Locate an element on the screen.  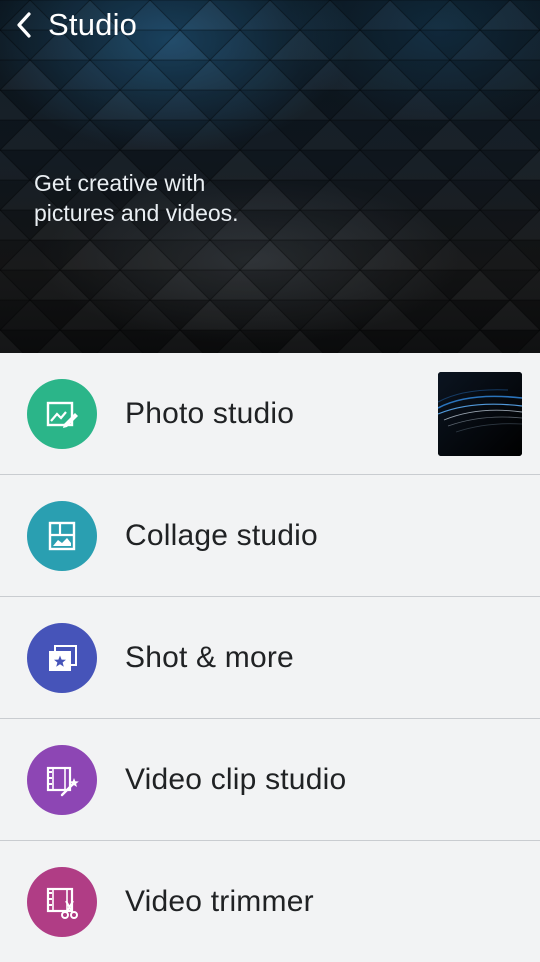
photo-edit-icon is located at coordinates (62, 413).